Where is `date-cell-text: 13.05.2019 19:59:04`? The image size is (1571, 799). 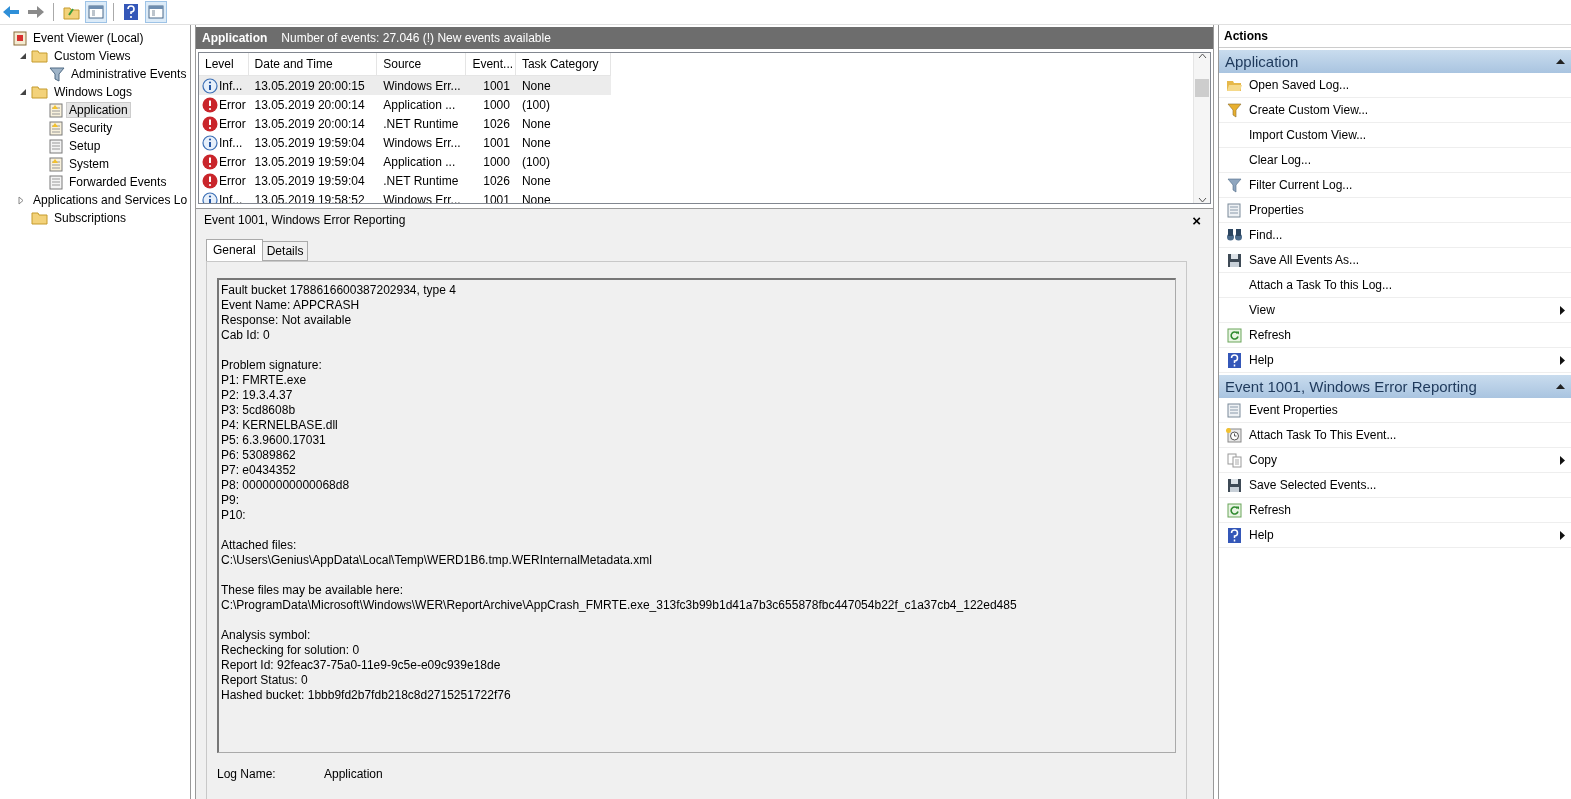 date-cell-text: 13.05.2019 19:59:04 is located at coordinates (309, 161).